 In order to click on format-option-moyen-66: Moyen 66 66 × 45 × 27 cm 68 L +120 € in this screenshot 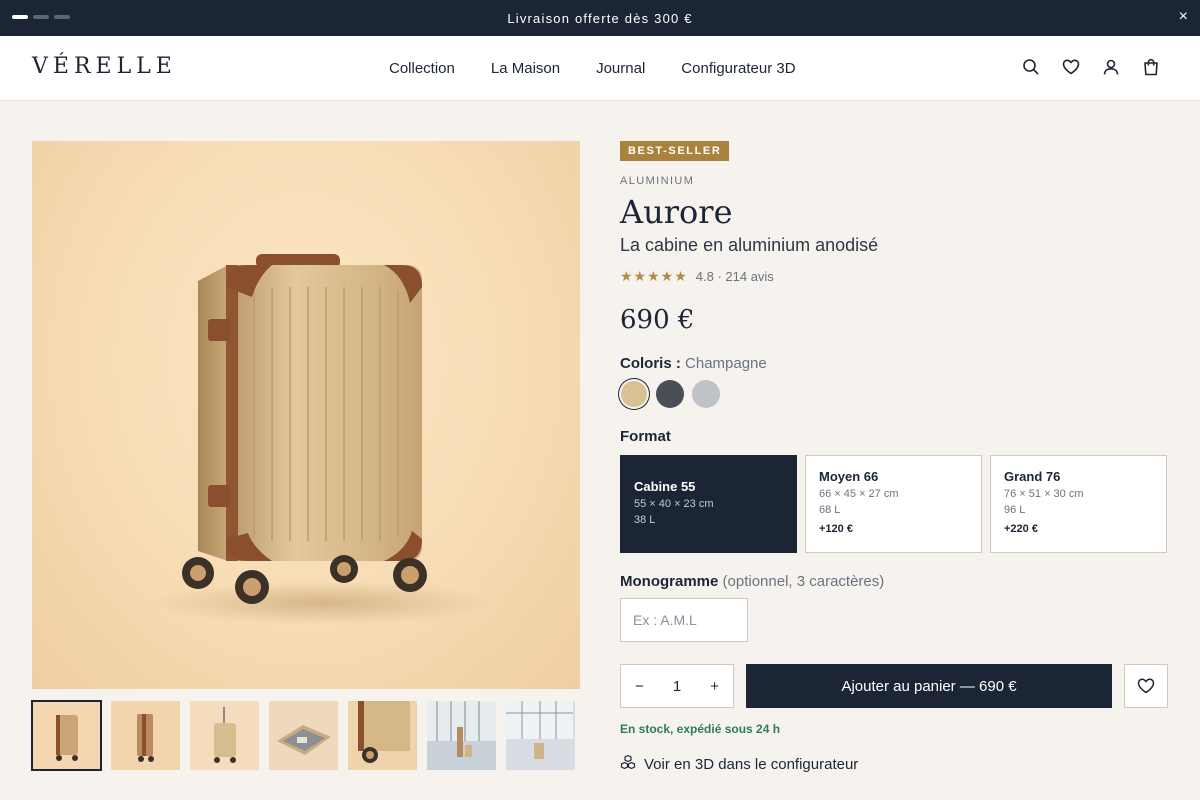, I will do `click(893, 504)`.